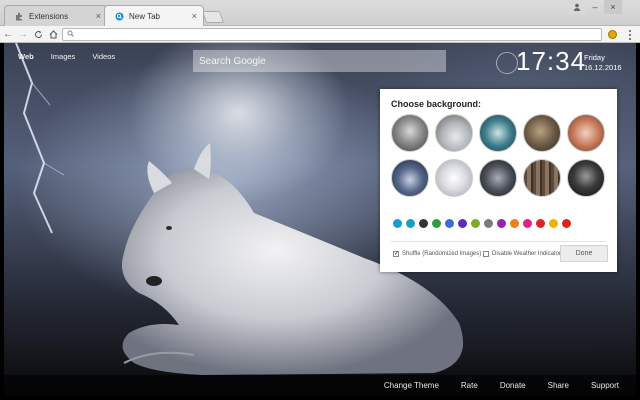 The image size is (640, 400). I want to click on tab-extensions: Extensions ×, so click(56, 15).